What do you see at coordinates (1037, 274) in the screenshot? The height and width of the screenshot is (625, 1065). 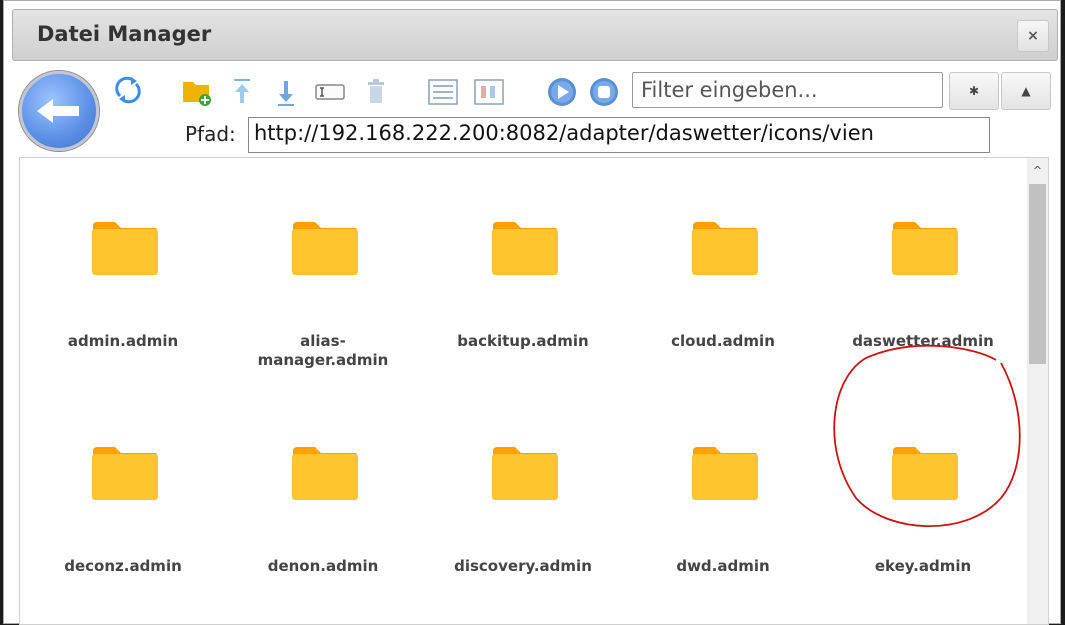 I see `scrollbar-thumb` at bounding box center [1037, 274].